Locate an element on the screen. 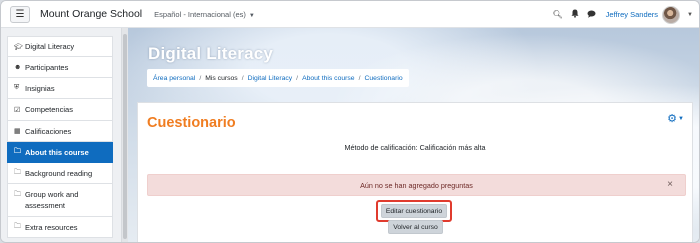 The image size is (700, 243). checkbox-icon: ☑ is located at coordinates (17, 110).